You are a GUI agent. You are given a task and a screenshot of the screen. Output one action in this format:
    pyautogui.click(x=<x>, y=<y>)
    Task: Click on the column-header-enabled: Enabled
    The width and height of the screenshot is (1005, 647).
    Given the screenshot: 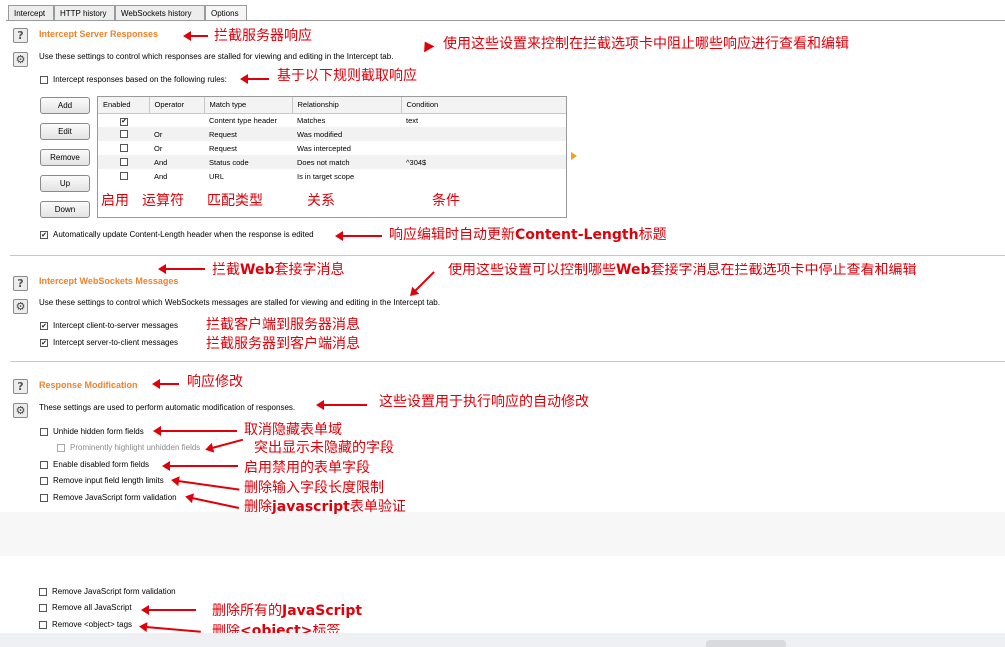 What is the action you would take?
    pyautogui.click(x=124, y=105)
    